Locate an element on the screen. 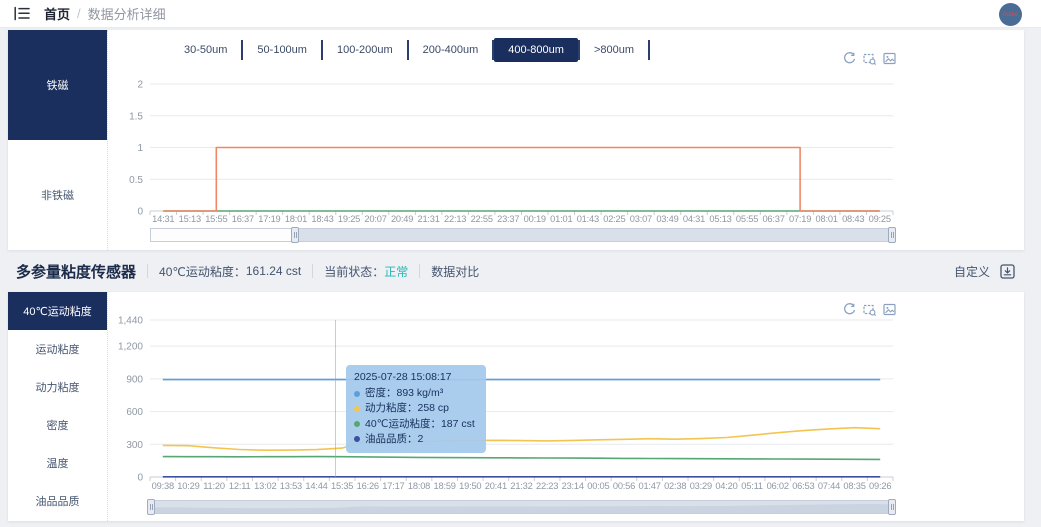  y-axis-label: 900 is located at coordinates (134, 379).